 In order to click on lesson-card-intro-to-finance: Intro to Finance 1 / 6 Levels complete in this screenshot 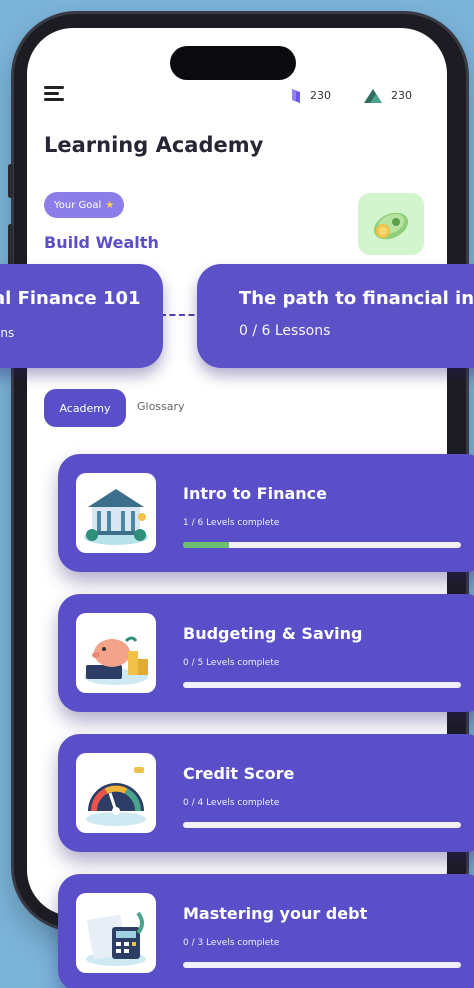, I will do `click(266, 513)`.